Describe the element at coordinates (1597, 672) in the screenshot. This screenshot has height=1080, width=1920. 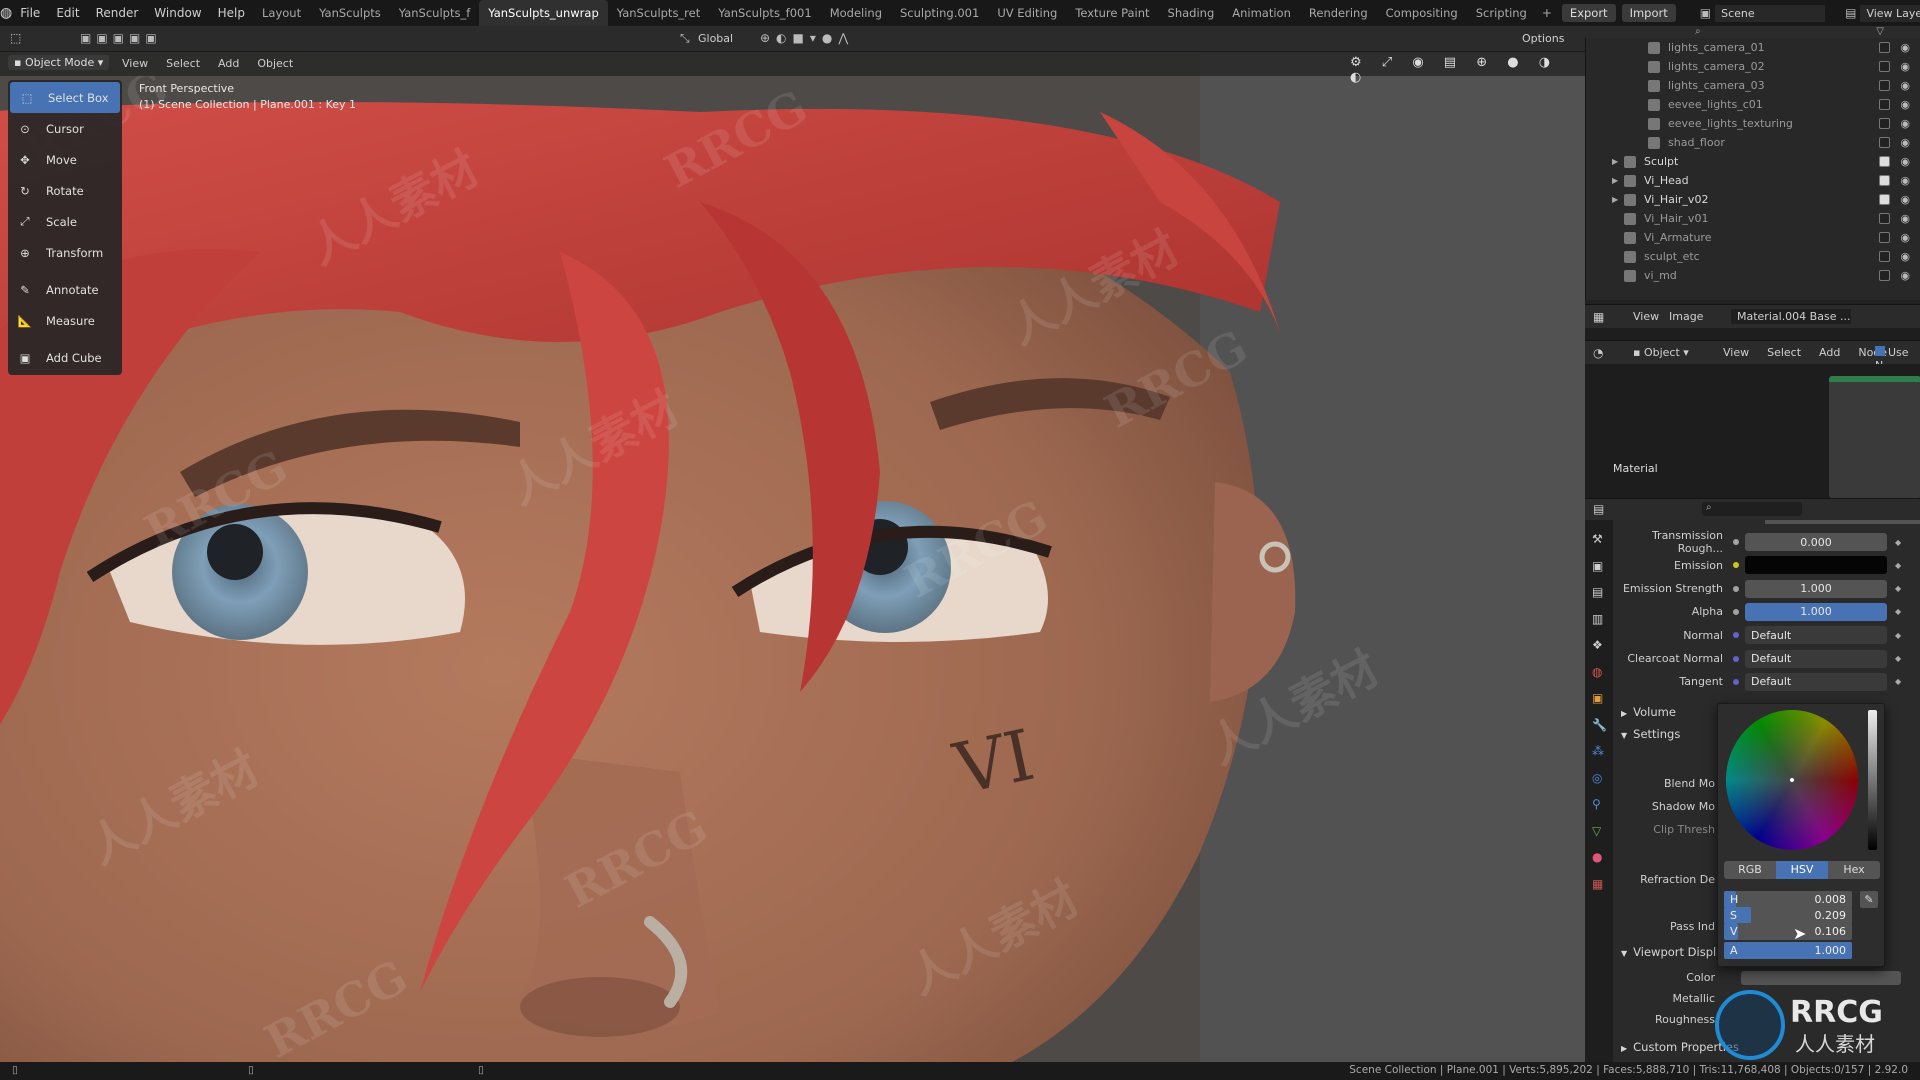
I see `world-tab-icon: ◍` at that location.